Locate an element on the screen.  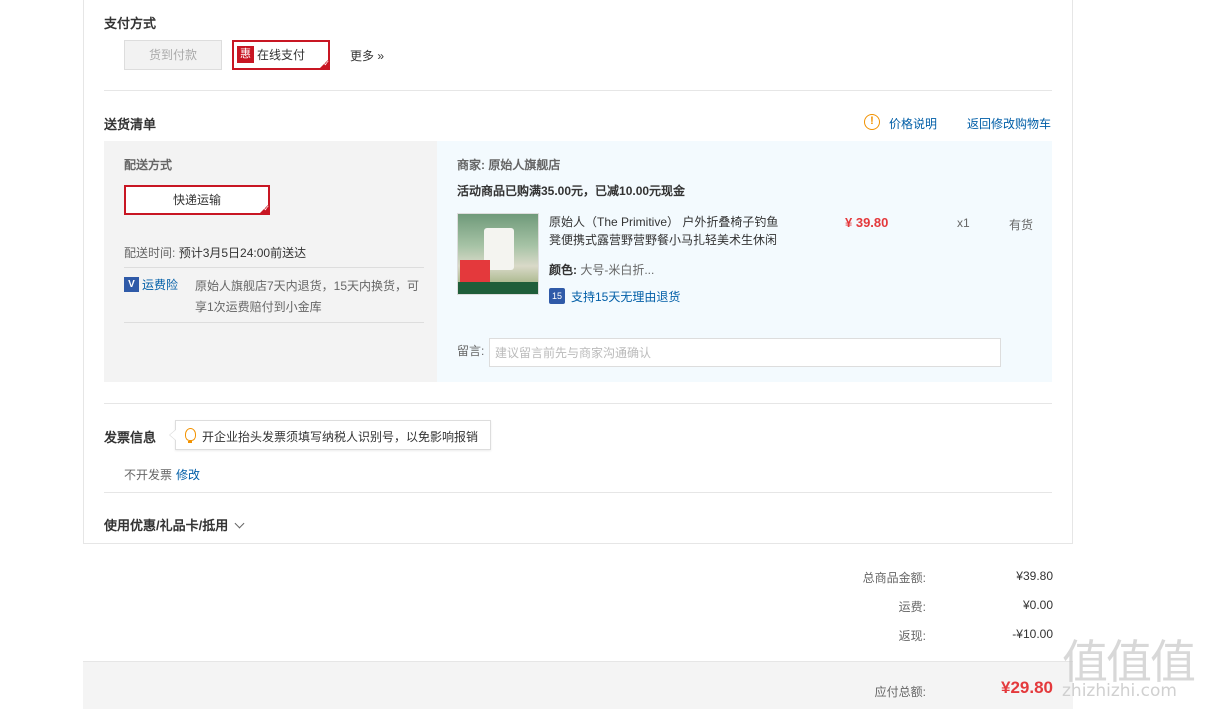
merchant-label: 商家: is located at coordinates (471, 165).